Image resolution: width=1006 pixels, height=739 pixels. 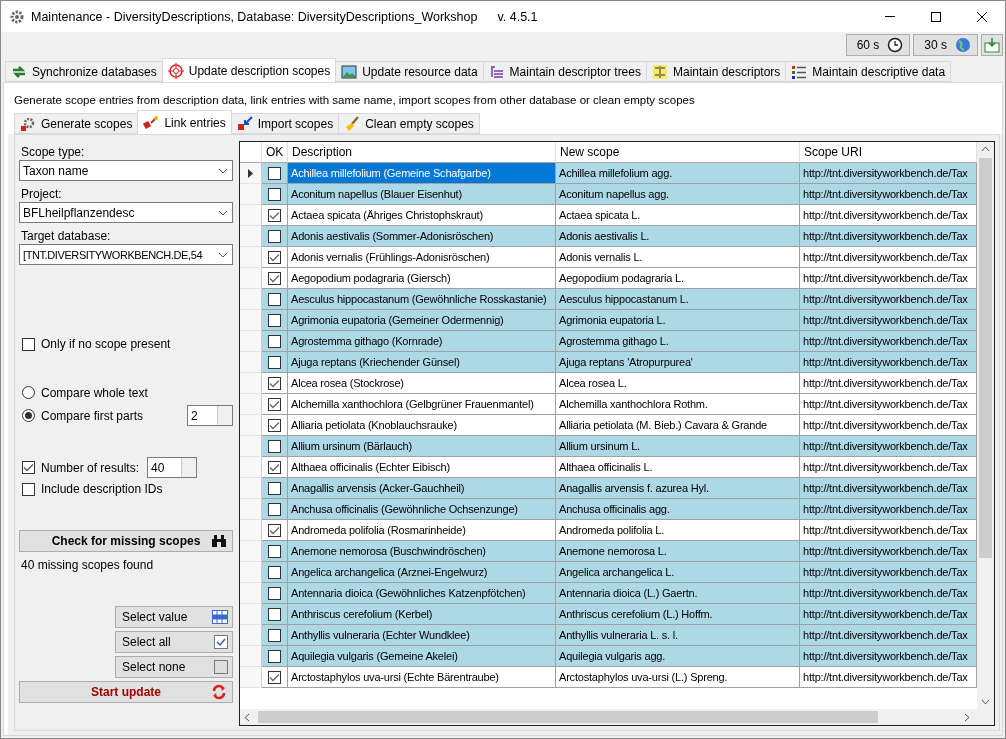 I want to click on horizontal-scrollbar, so click(x=617, y=717).